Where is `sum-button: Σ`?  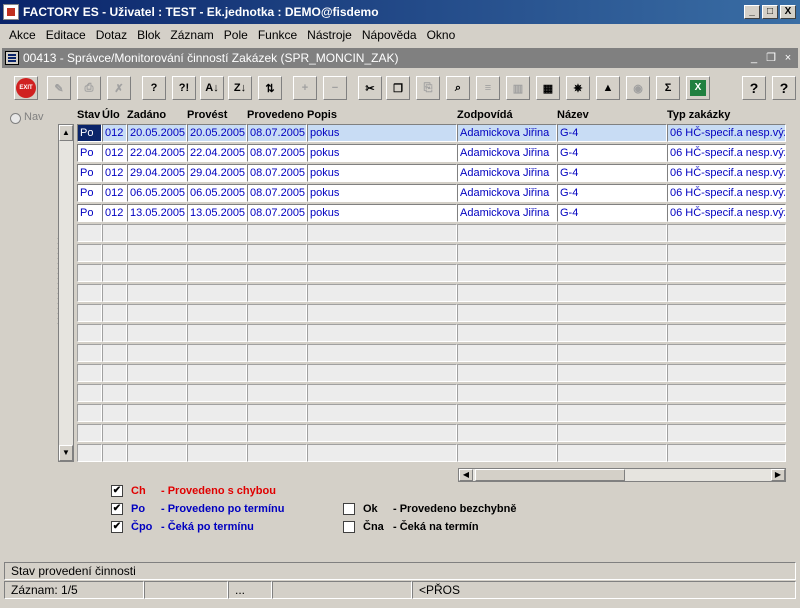
sum-button: Σ is located at coordinates (668, 88).